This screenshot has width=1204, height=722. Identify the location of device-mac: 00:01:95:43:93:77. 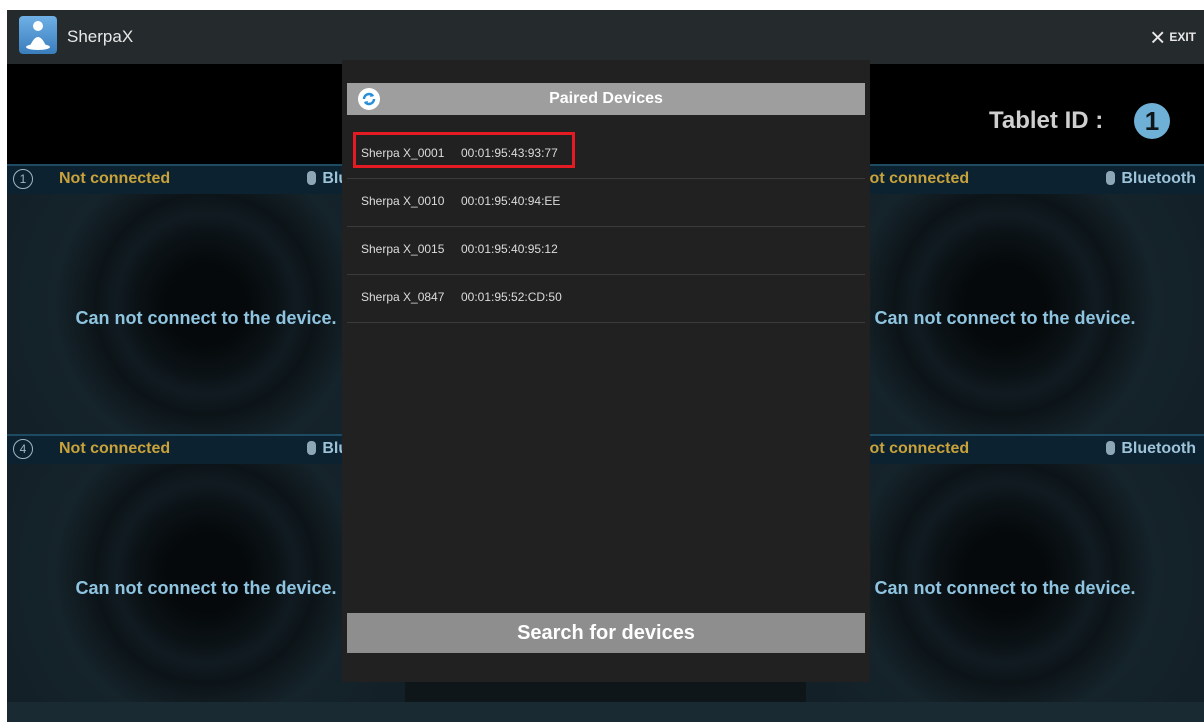
(509, 153).